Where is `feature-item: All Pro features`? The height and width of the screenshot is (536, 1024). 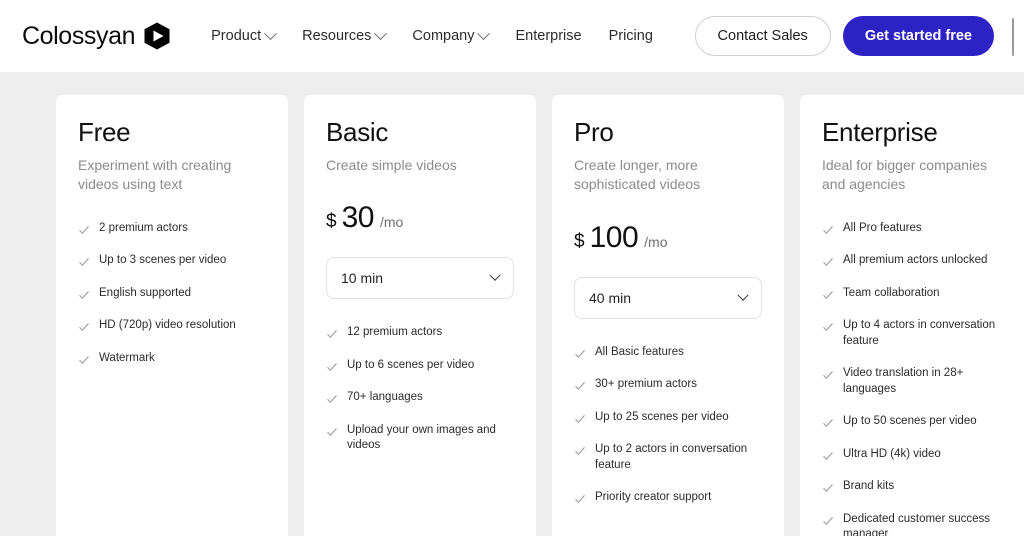 feature-item: All Pro features is located at coordinates (916, 229).